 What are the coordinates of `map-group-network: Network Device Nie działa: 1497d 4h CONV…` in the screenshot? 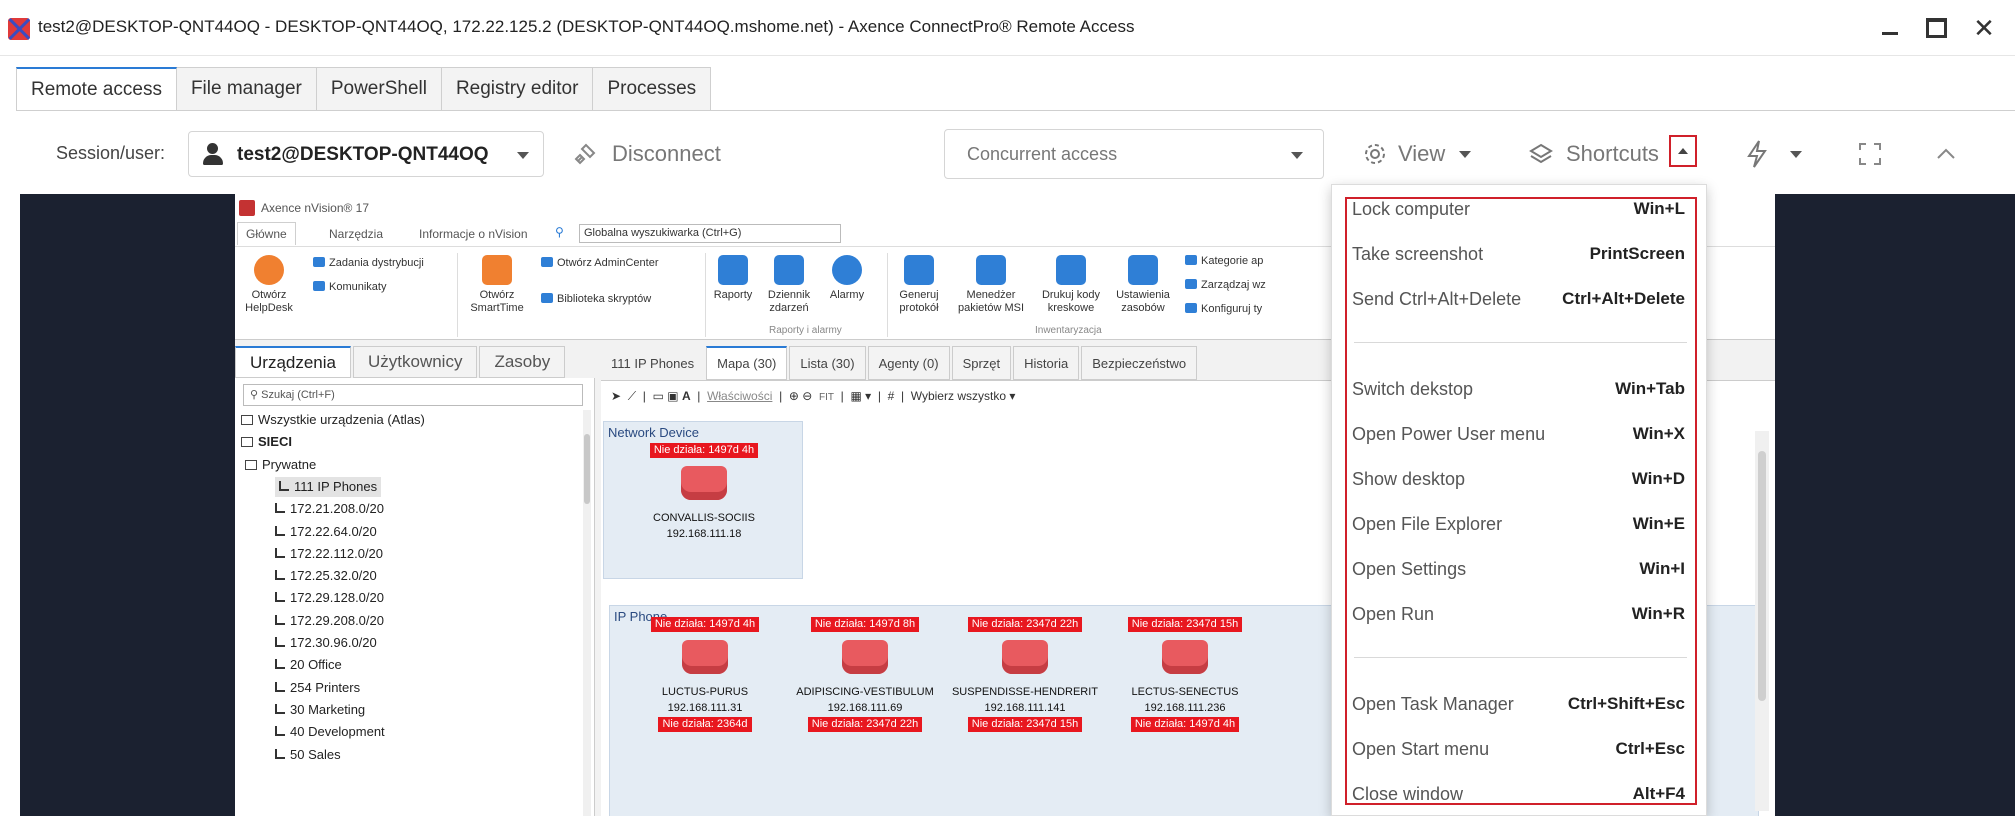 It's located at (703, 500).